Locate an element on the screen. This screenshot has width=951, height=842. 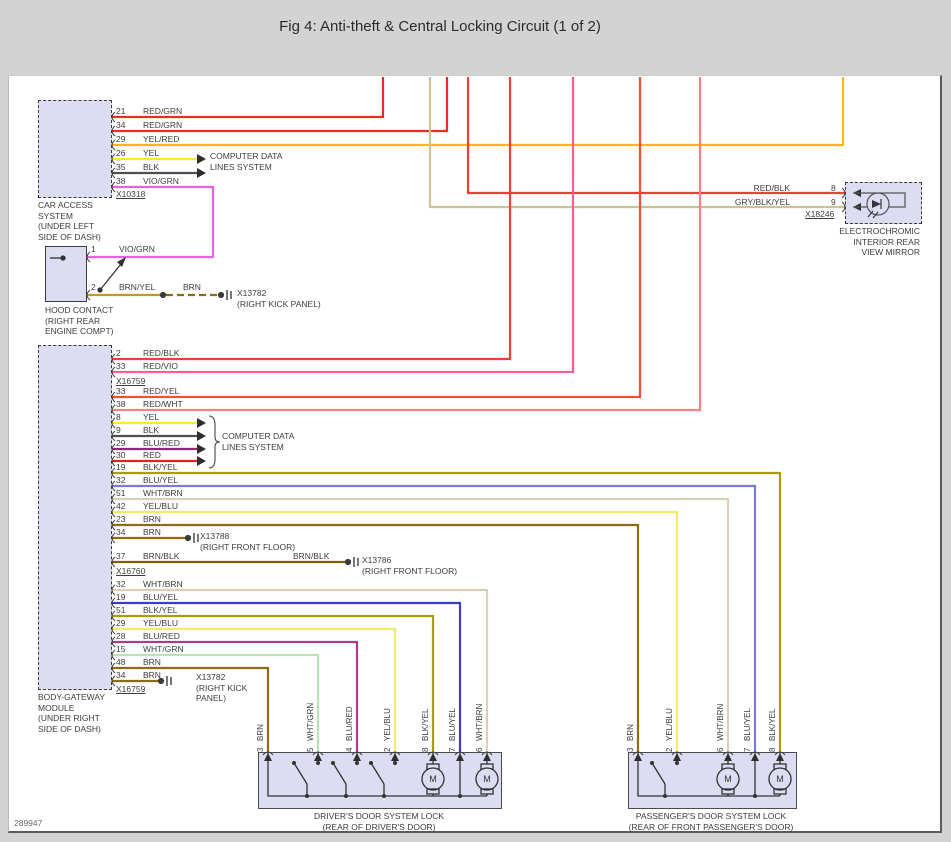
wire-color-label: YEL/BLU is located at coordinates (669, 724).